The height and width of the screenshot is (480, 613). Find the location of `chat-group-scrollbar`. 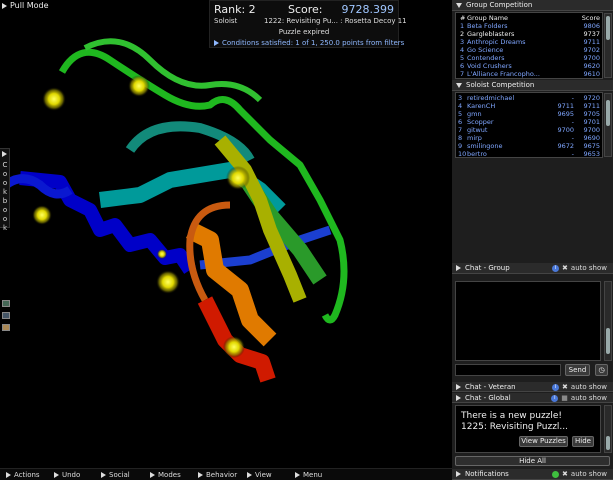

chat-group-scrollbar is located at coordinates (608, 321).